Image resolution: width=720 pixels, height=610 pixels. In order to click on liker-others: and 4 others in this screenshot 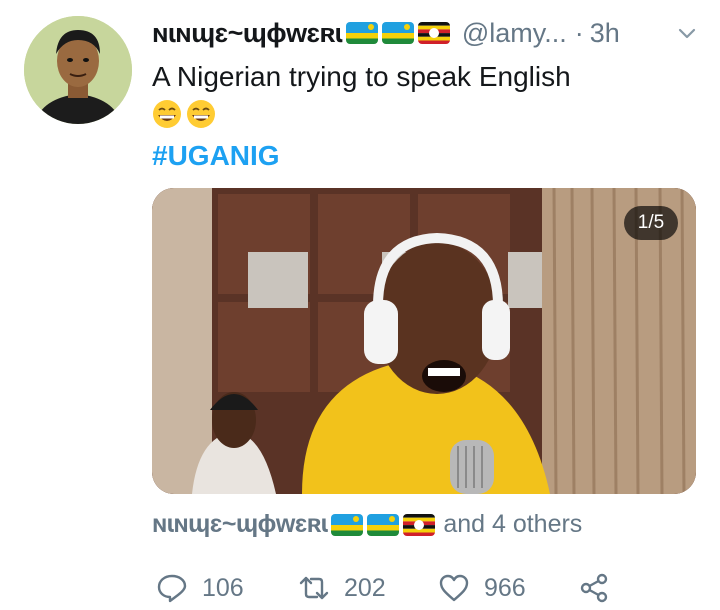, I will do `click(513, 524)`.